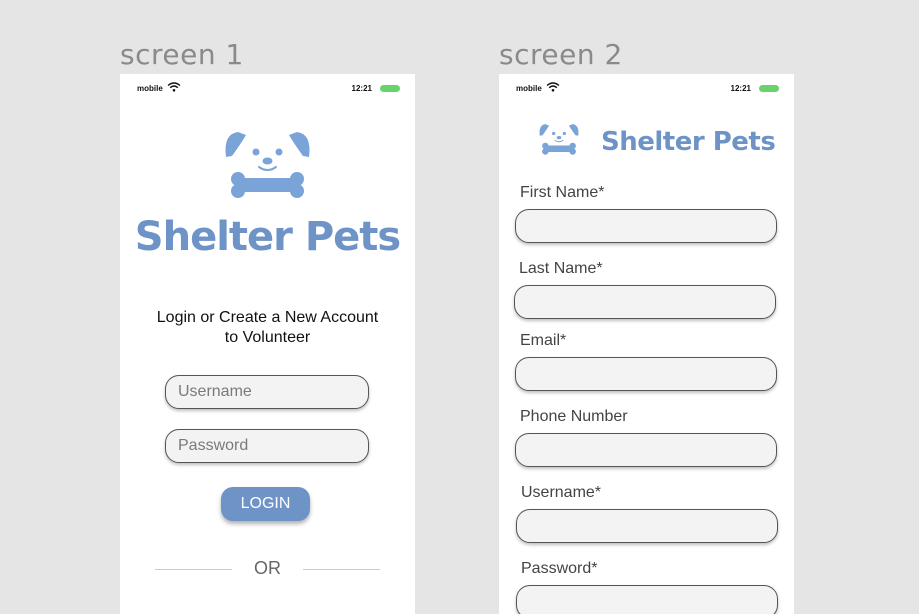 This screenshot has width=919, height=614. What do you see at coordinates (265, 504) in the screenshot?
I see `login-button: LOGIN` at bounding box center [265, 504].